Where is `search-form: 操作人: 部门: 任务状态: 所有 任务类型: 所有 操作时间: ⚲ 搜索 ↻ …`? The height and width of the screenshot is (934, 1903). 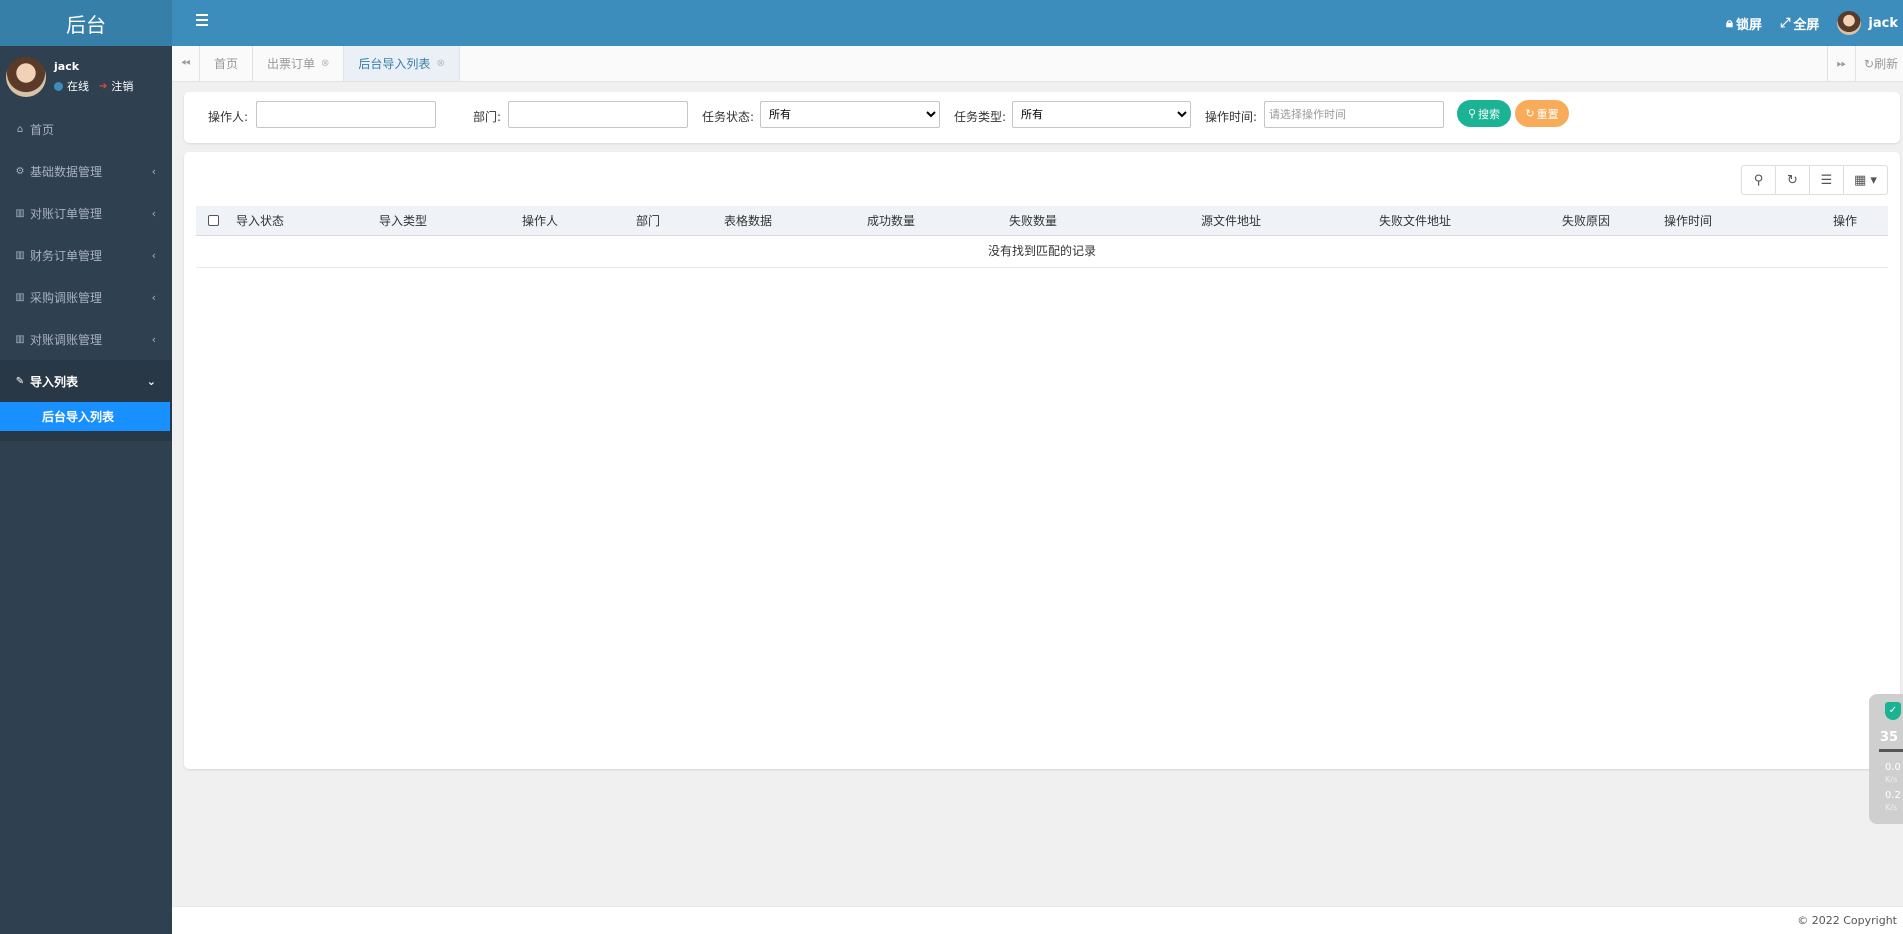 search-form: 操作人: 部门: 任务状态: 所有 任务类型: 所有 操作时间: ⚲ 搜索 ↻ … is located at coordinates (1042, 117).